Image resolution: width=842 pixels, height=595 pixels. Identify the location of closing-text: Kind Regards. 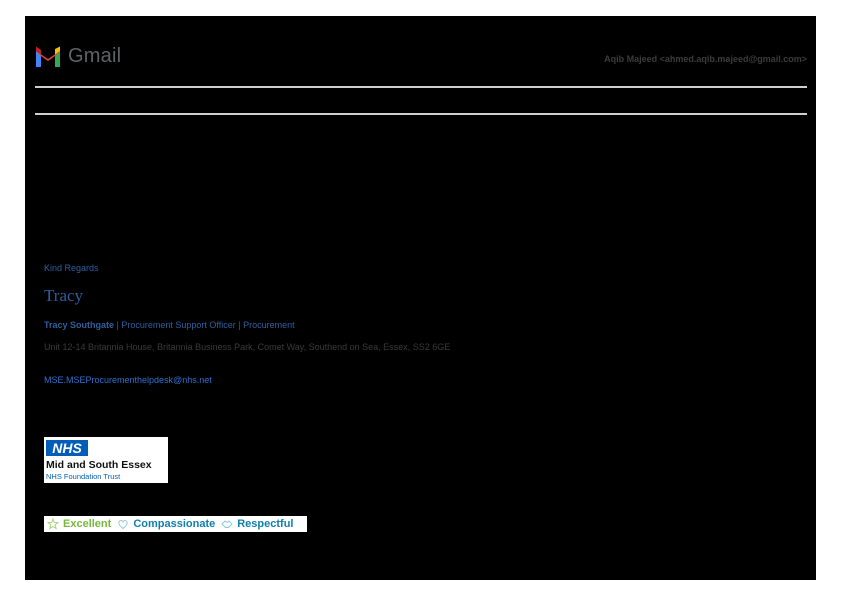
(71, 268).